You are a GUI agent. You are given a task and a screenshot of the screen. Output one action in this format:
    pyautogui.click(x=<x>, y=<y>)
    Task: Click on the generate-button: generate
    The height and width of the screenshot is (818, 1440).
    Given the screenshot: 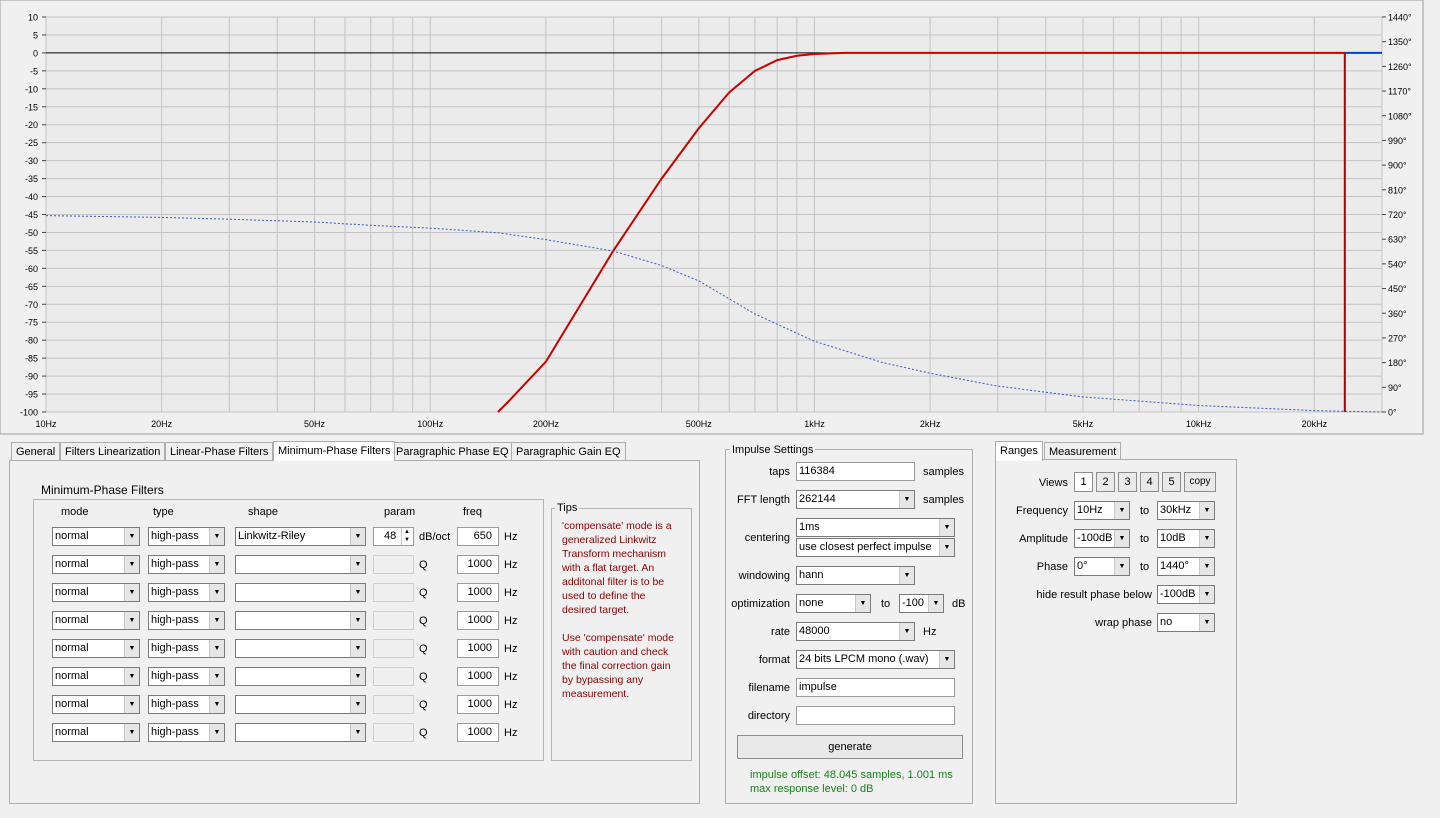 What is the action you would take?
    pyautogui.click(x=850, y=747)
    